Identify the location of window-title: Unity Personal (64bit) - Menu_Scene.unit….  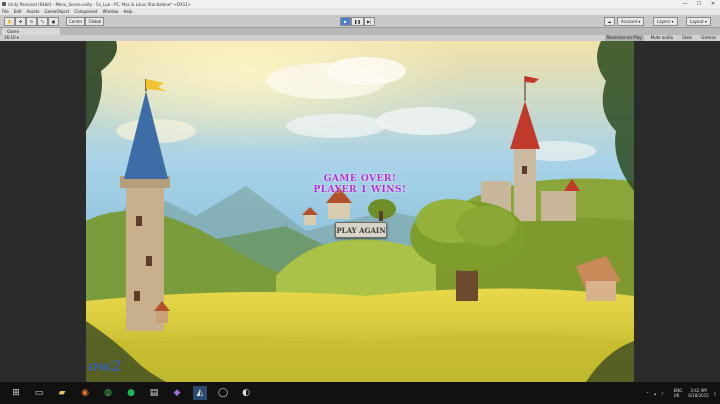
(100, 4).